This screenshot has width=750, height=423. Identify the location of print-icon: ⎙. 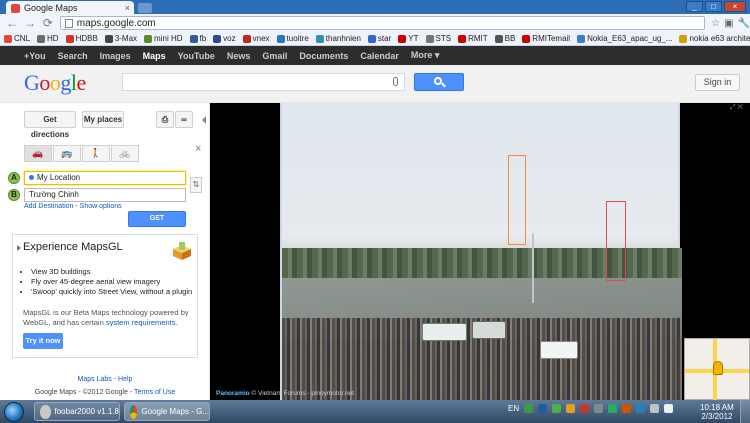
(165, 119).